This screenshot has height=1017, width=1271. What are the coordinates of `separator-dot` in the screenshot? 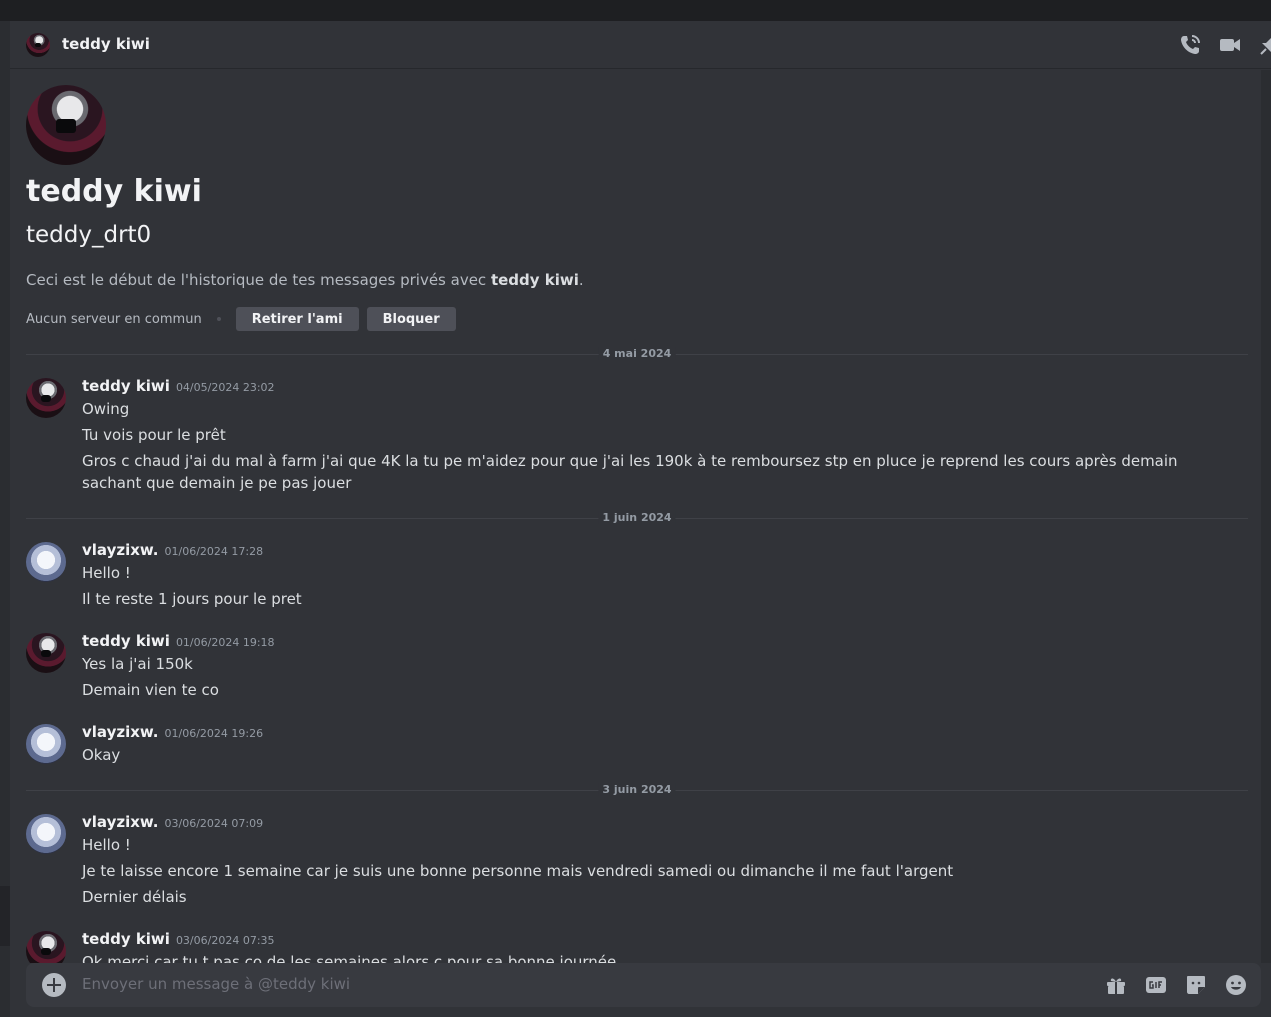 It's located at (218, 319).